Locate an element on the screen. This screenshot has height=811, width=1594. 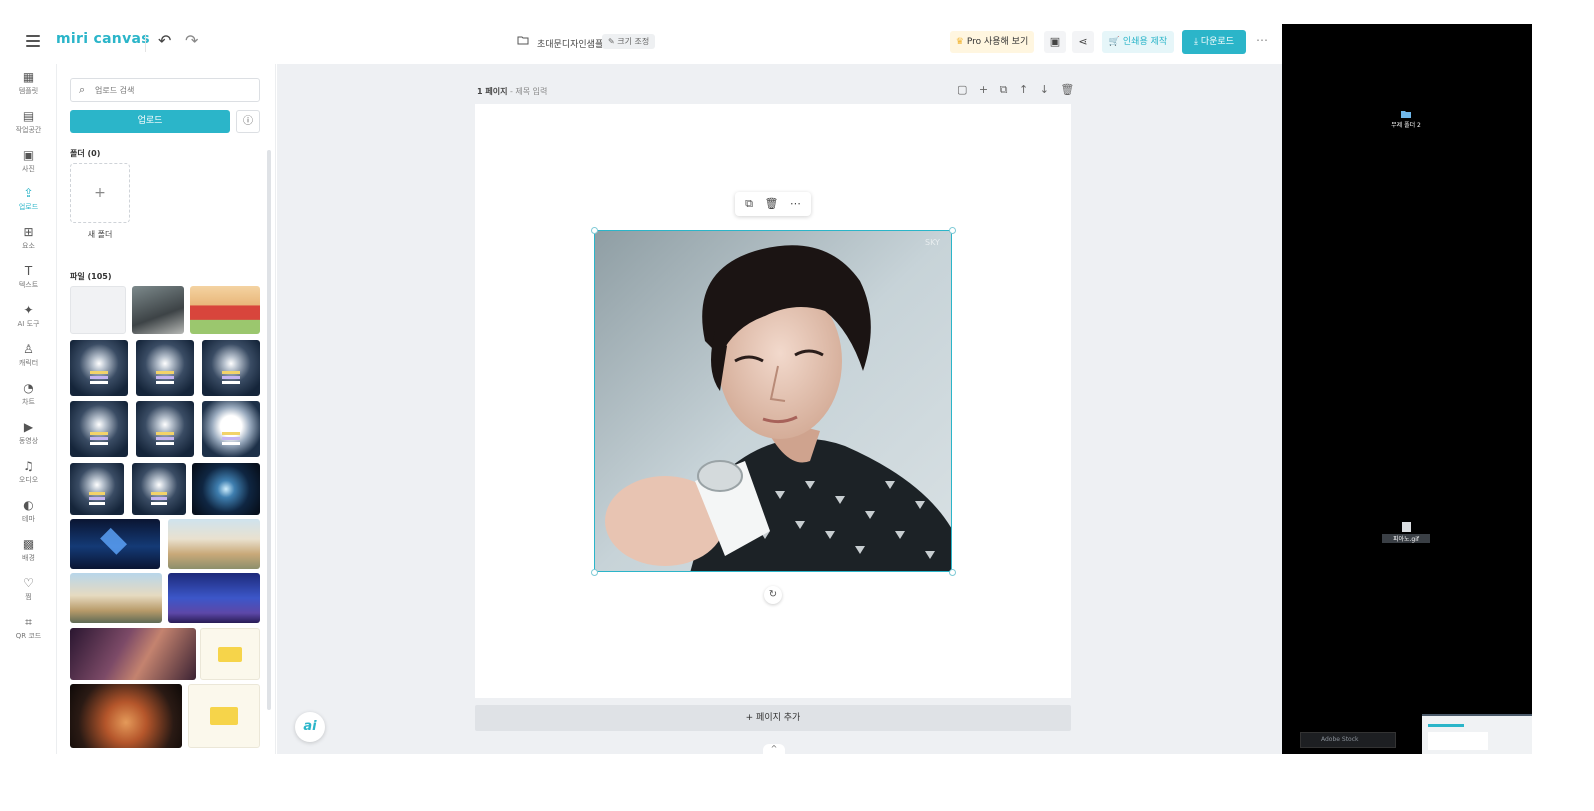
page-title-input: - 제목 입력 is located at coordinates (527, 91).